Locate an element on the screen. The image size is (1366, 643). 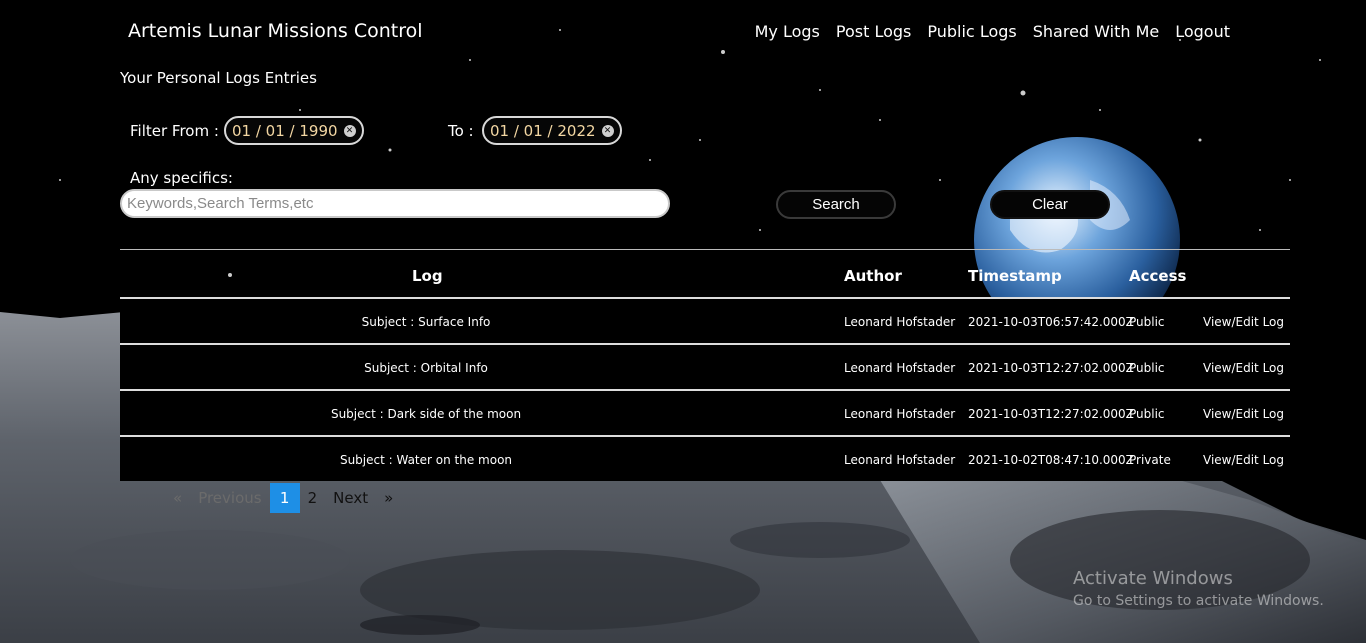
prev-arrow-icon: « is located at coordinates (177, 498).